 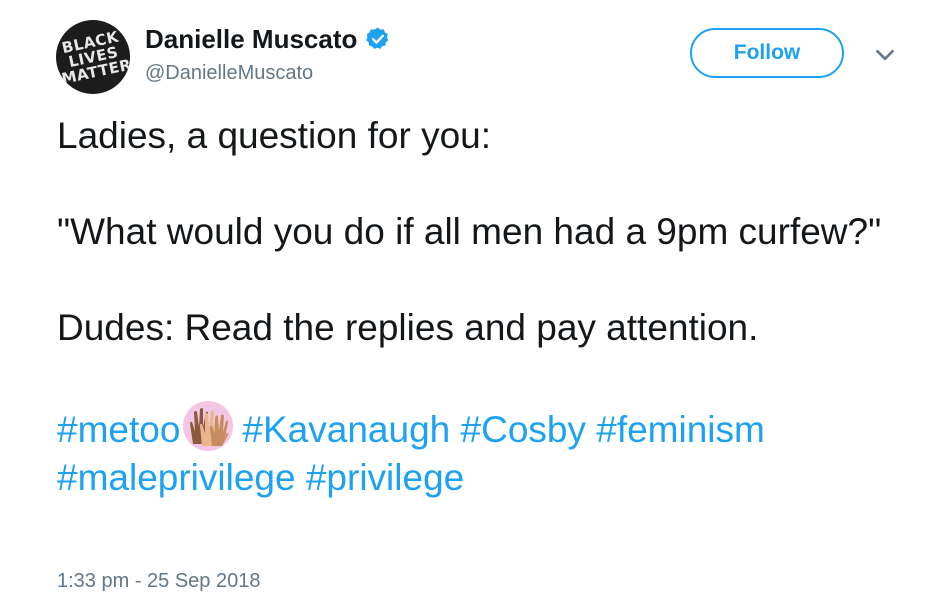 I want to click on verified-badge-icon, so click(x=377, y=38).